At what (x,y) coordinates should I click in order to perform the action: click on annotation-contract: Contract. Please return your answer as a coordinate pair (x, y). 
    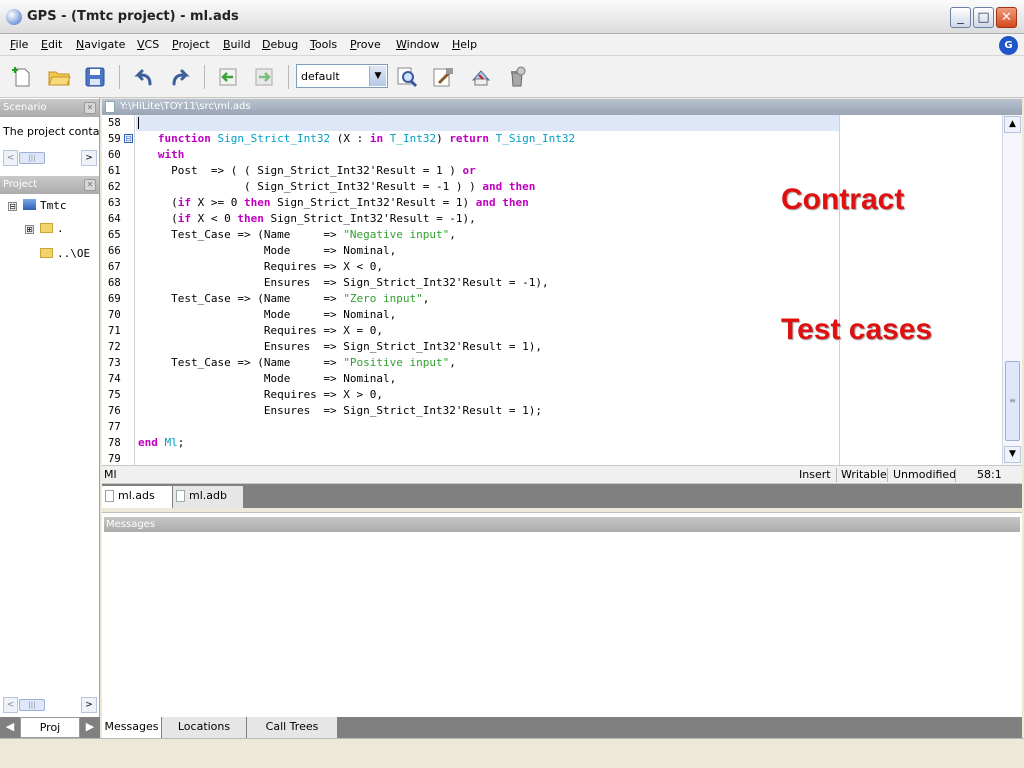
    Looking at the image, I should click on (843, 199).